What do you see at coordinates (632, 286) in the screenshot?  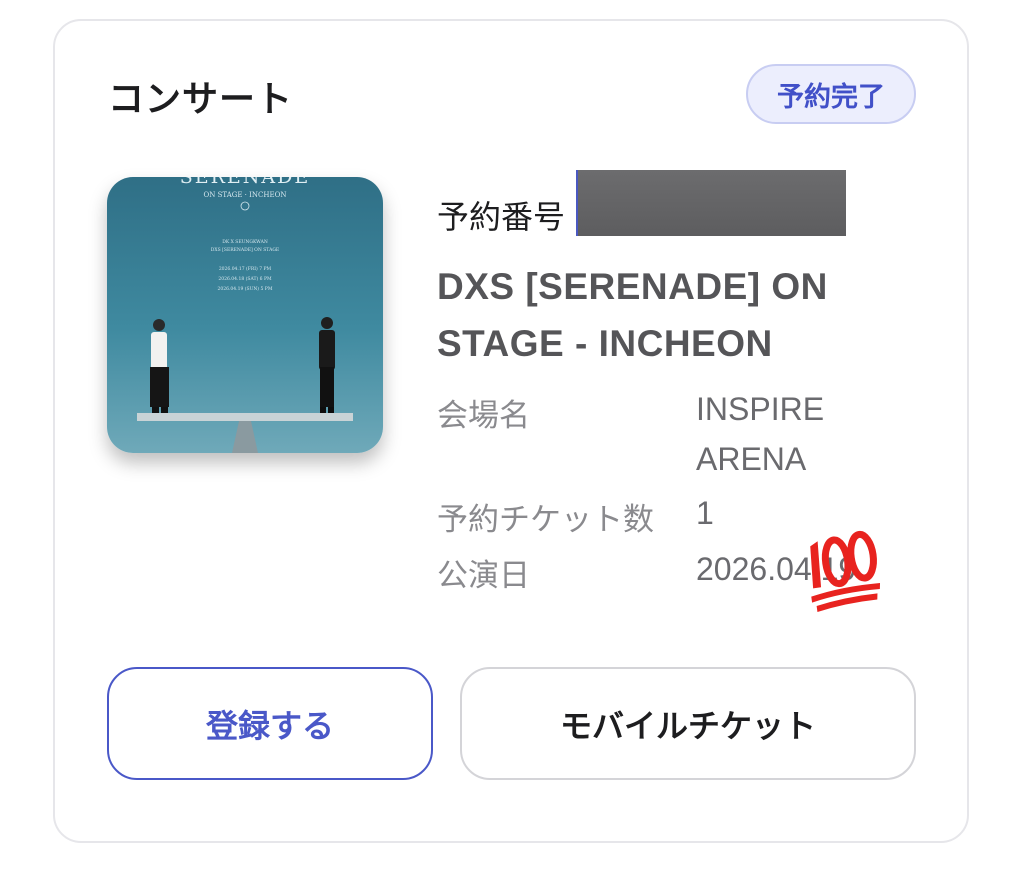 I see `event-title-line-1: DXS [SERENADE] ON` at bounding box center [632, 286].